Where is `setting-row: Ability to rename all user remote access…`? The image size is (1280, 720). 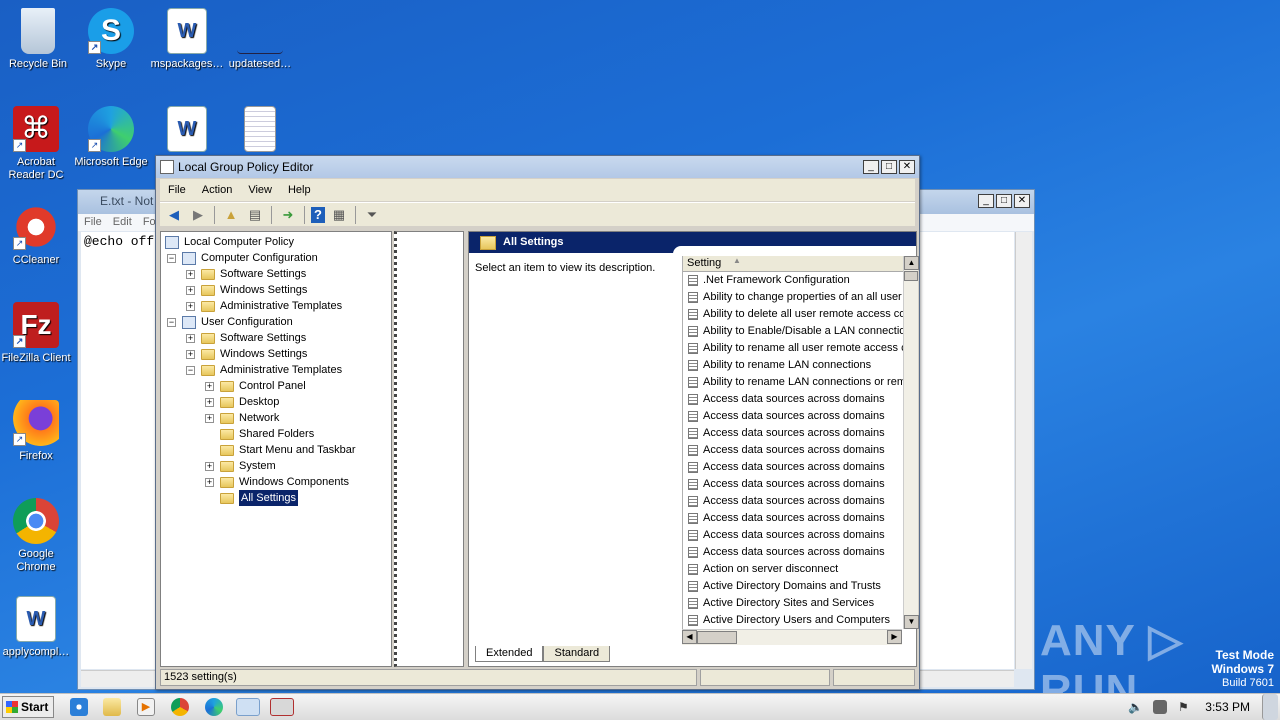
setting-row: Ability to rename all user remote access… is located at coordinates (793, 348).